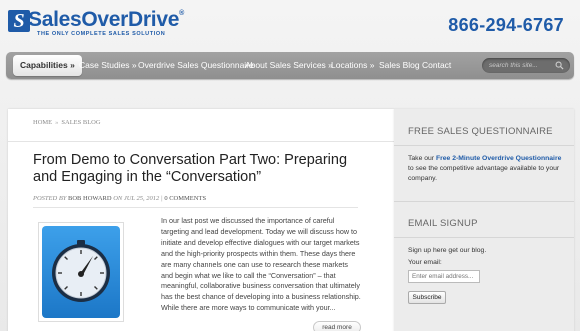 This screenshot has height=331, width=580. I want to click on logo-mark: S, so click(19, 21).